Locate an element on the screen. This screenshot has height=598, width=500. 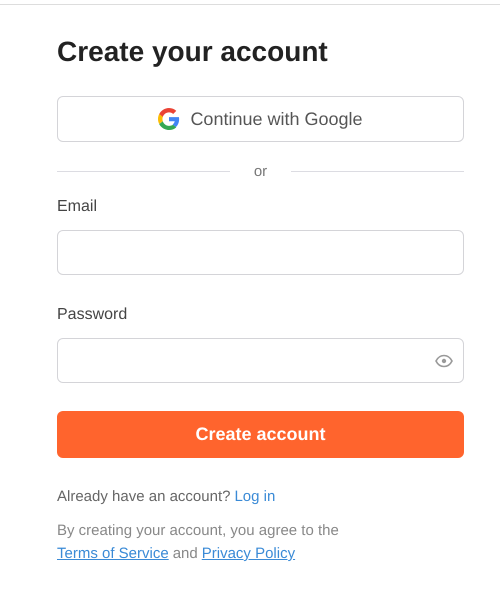
page-title: Create your account is located at coordinates (193, 52).